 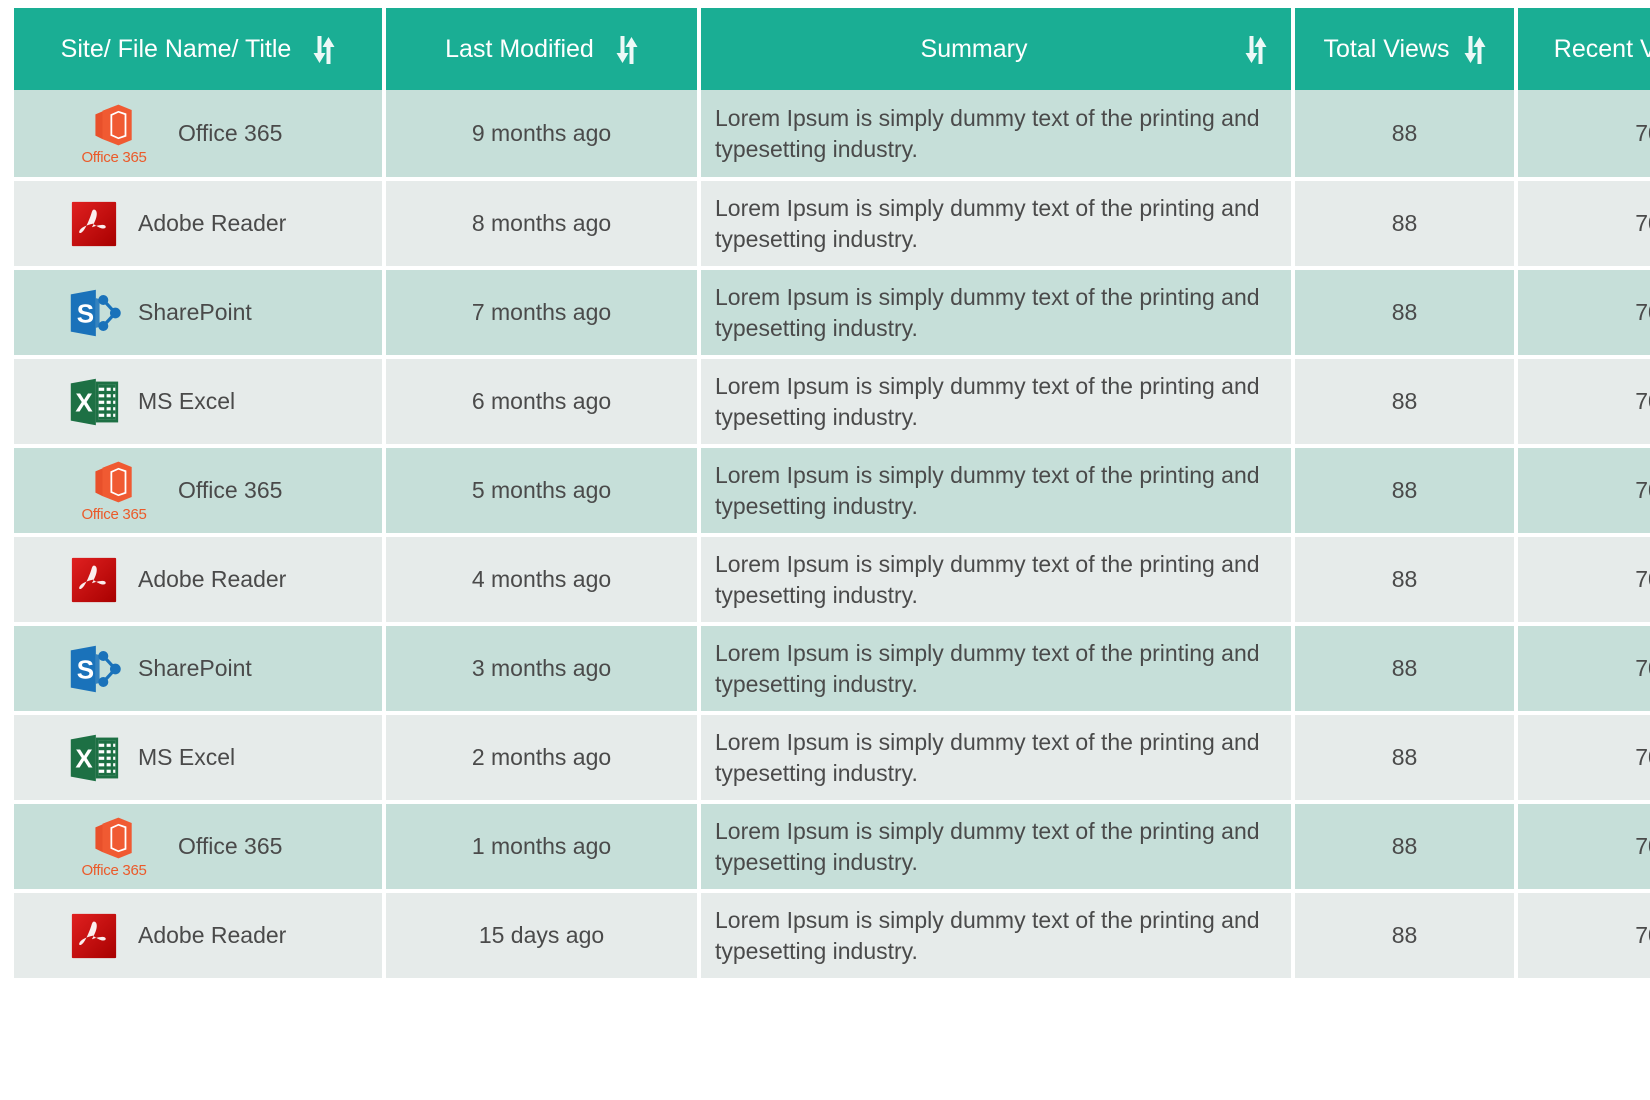 I want to click on last-modified-value: 15 days ago, so click(x=541, y=935).